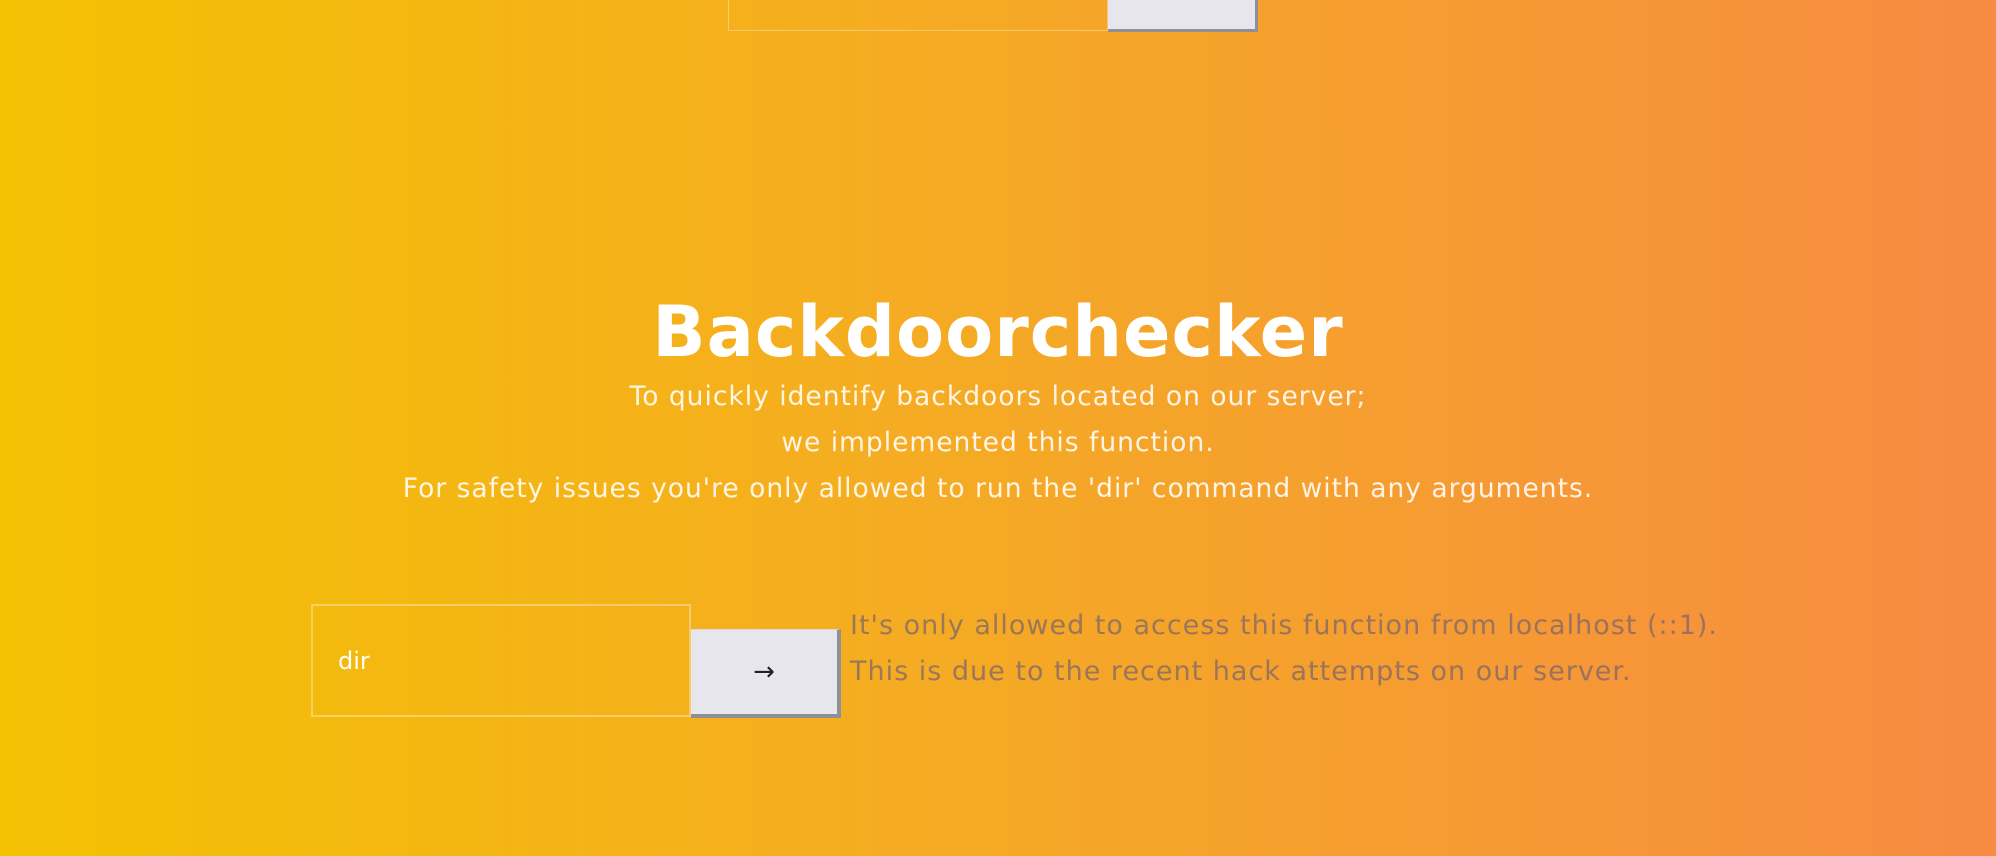  Describe the element at coordinates (918, 15) in the screenshot. I see `top-command-input` at that location.